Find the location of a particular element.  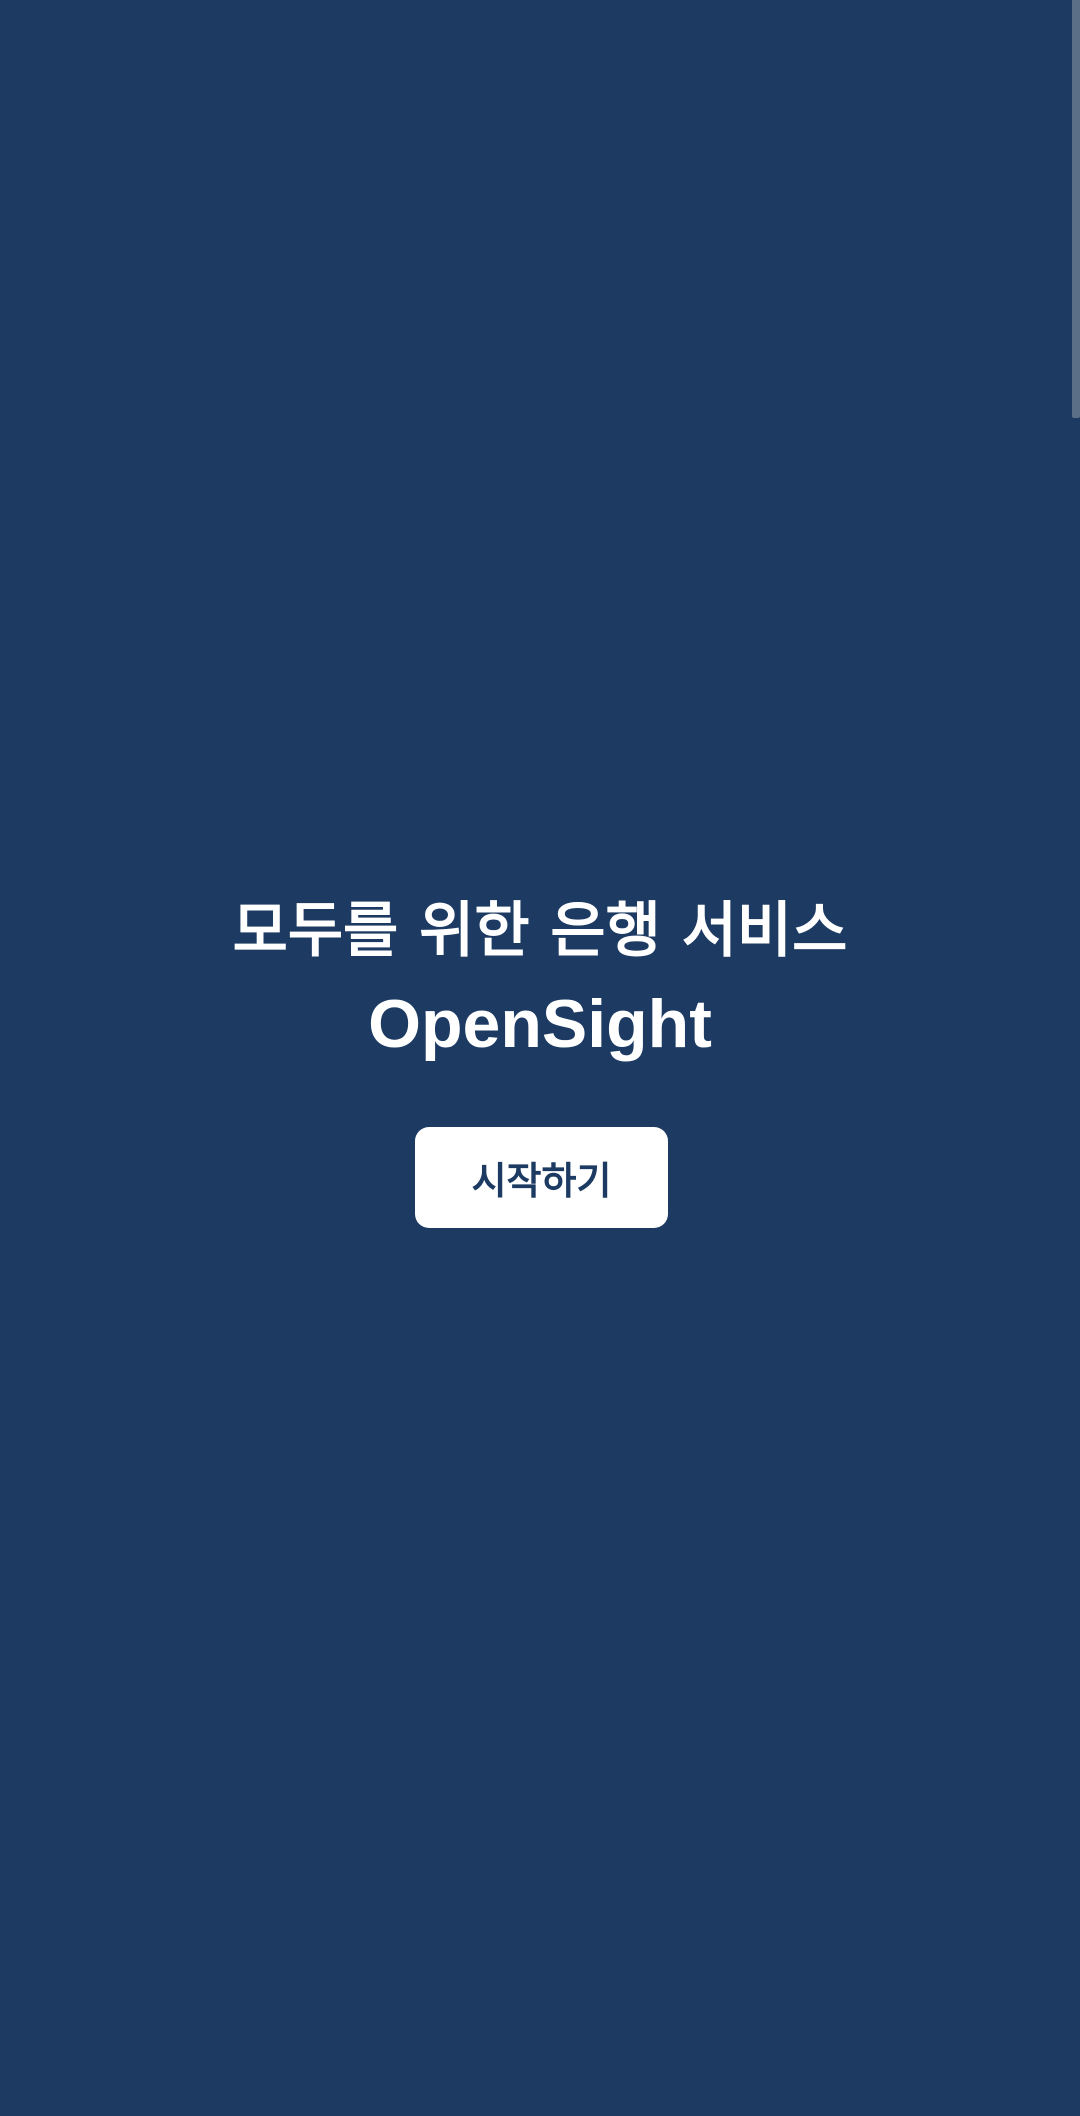

brand-name: OpenSight is located at coordinates (540, 1024).